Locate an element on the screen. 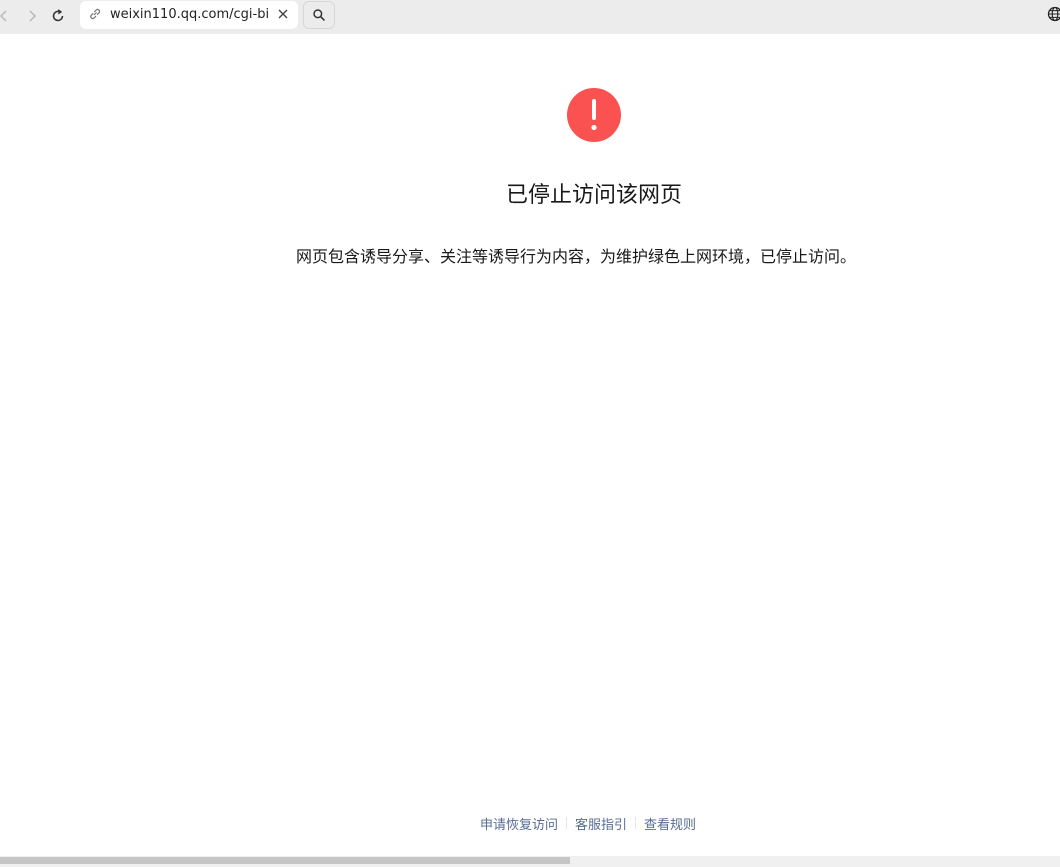 The width and height of the screenshot is (1060, 867). warning-icon is located at coordinates (594, 115).